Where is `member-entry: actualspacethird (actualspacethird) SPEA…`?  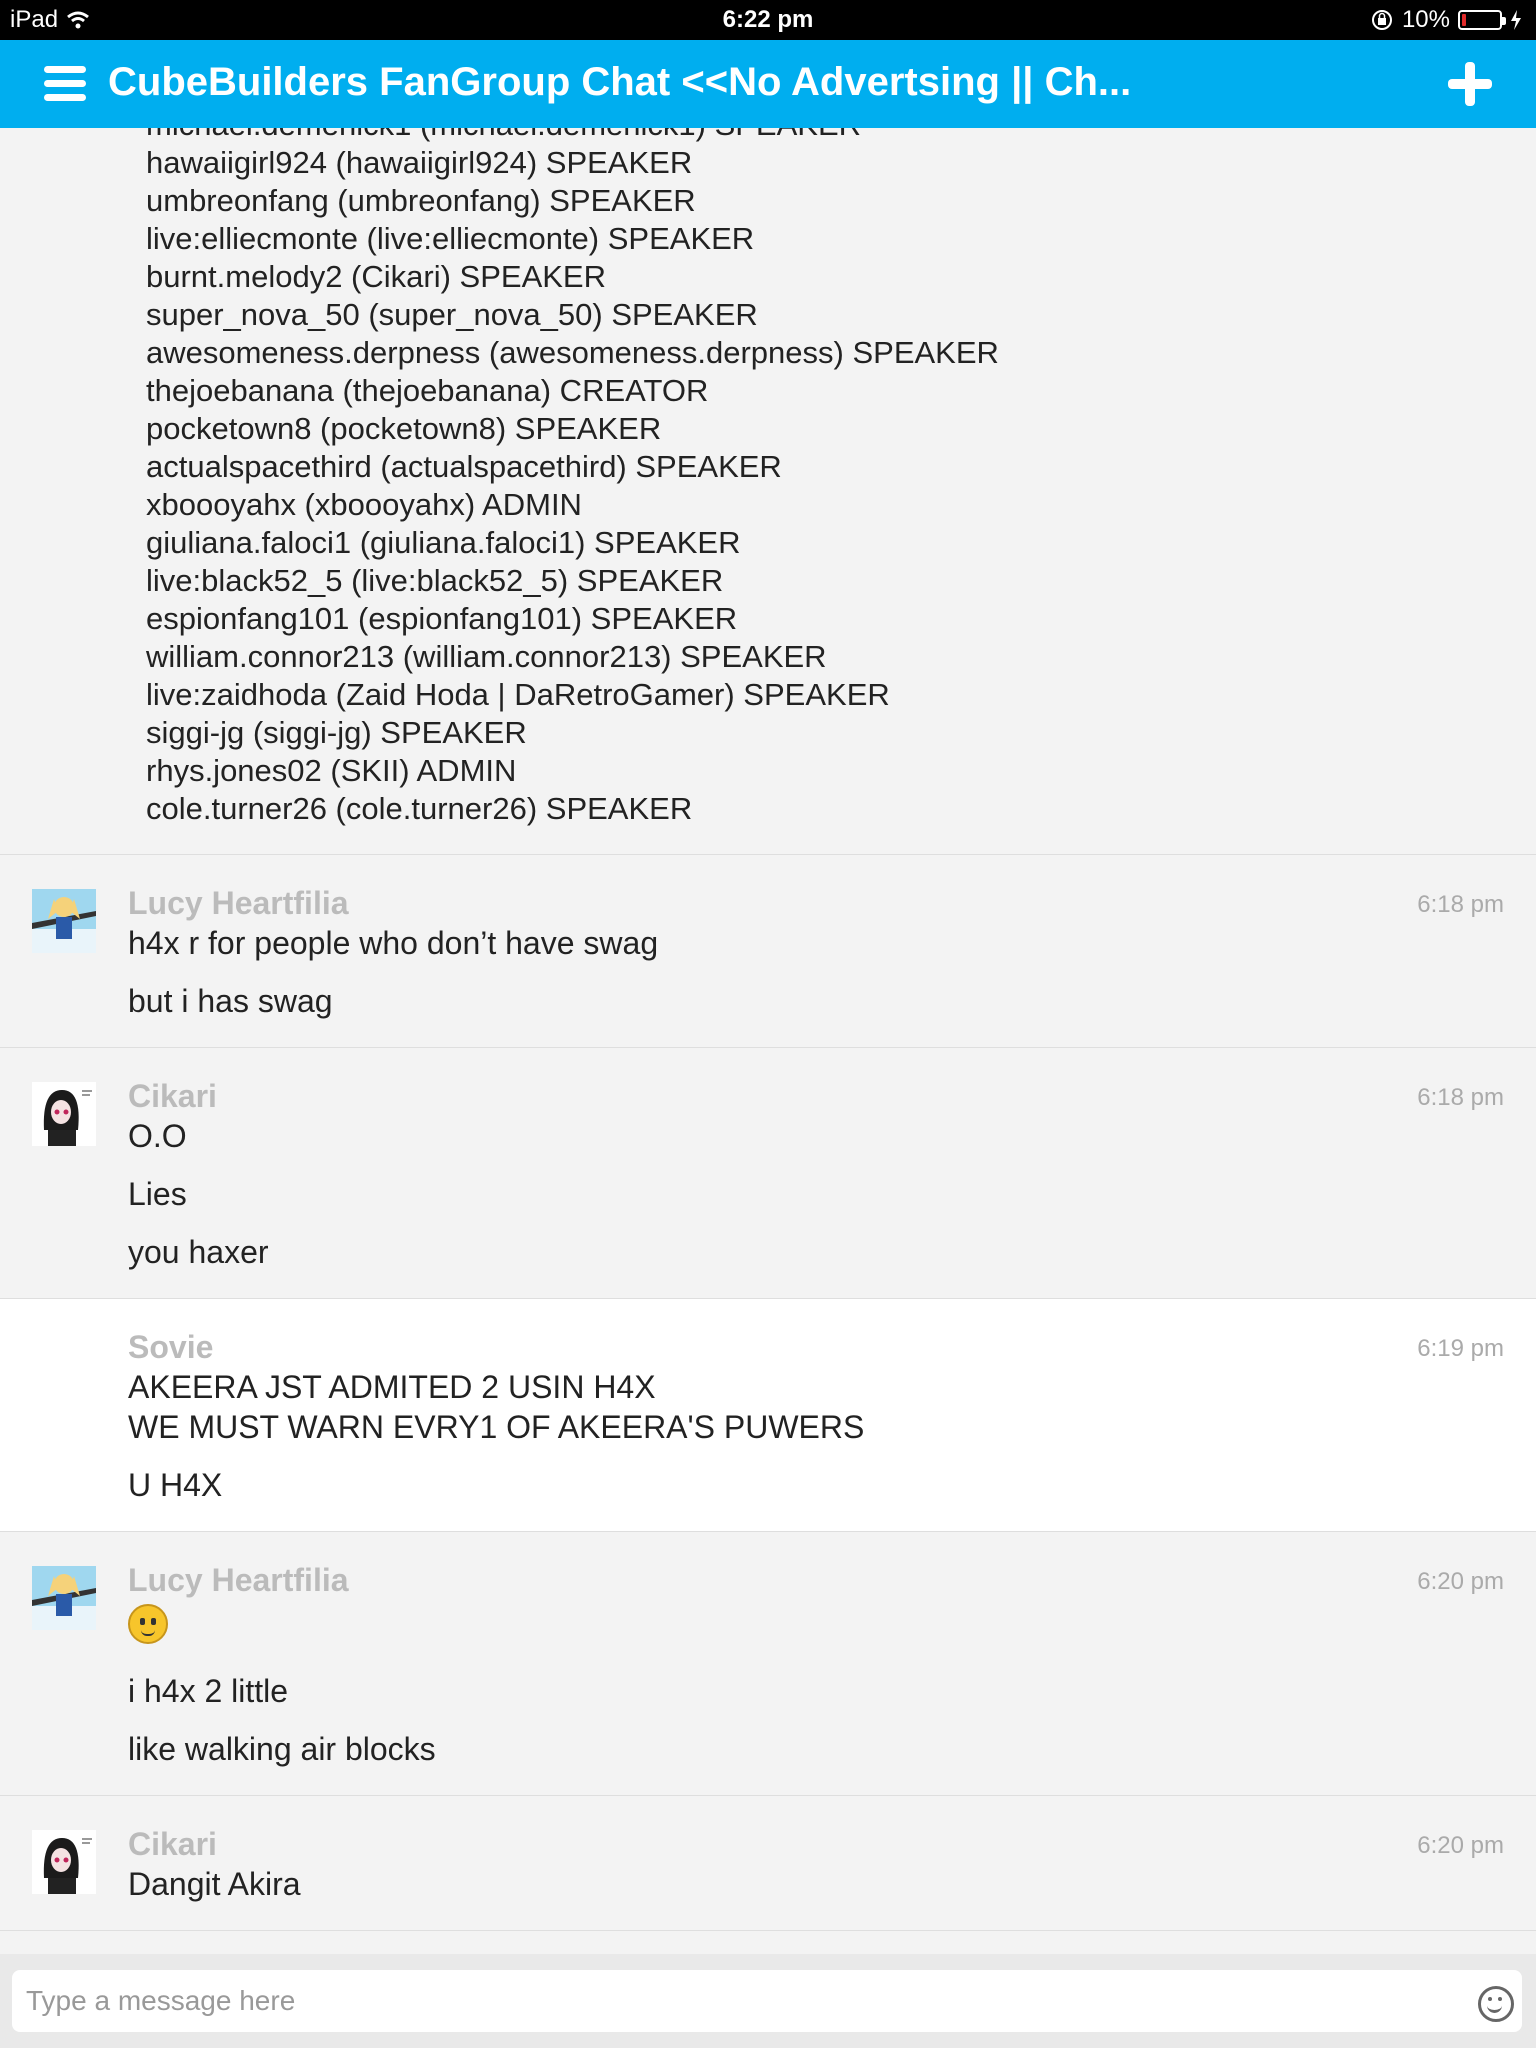 member-entry: actualspacethird (actualspacethird) SPEA… is located at coordinates (464, 466).